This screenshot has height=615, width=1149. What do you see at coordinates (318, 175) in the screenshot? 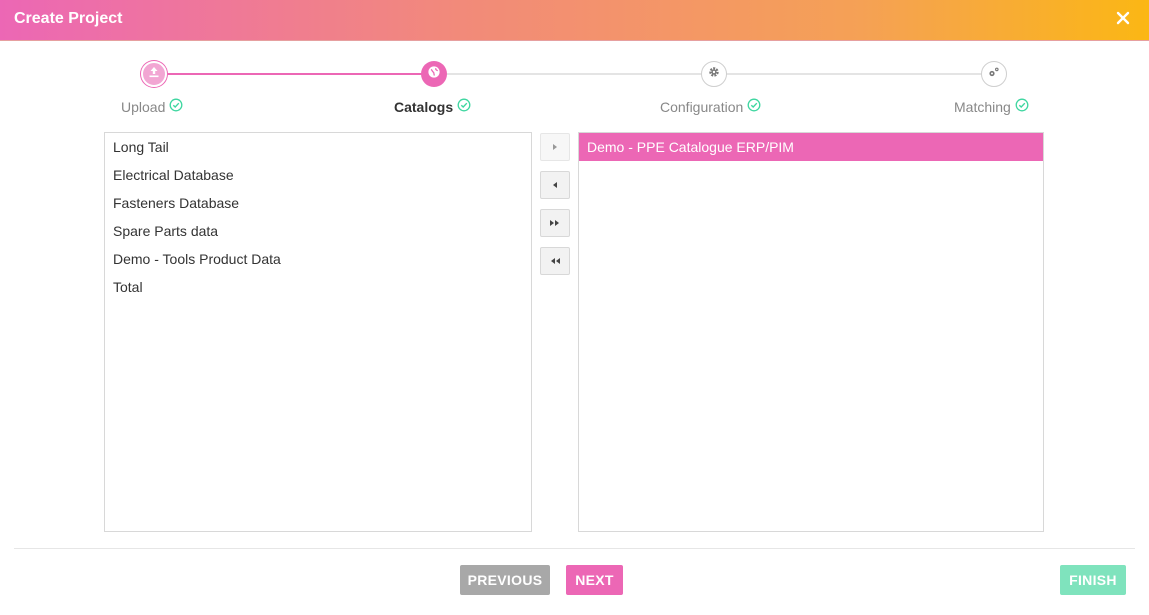
I see `list-item: Electrical Database` at bounding box center [318, 175].